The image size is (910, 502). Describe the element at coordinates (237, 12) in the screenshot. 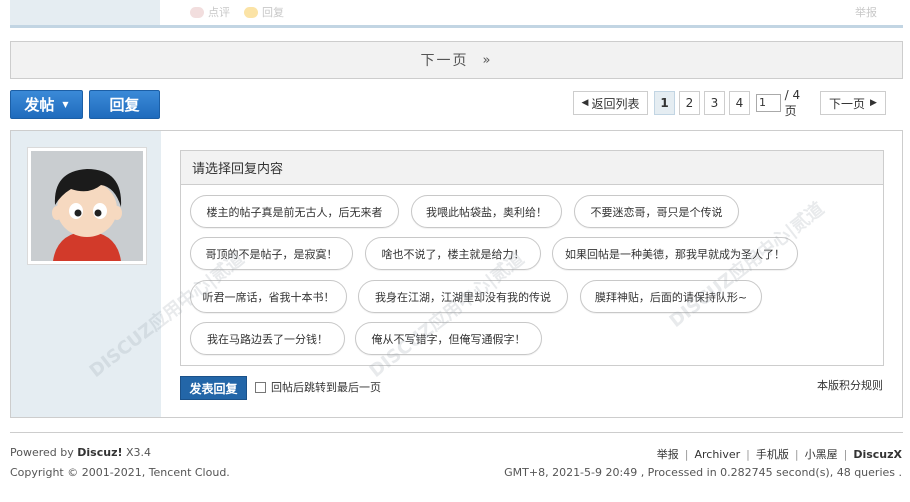

I see `post-actions: 点评 回复` at that location.